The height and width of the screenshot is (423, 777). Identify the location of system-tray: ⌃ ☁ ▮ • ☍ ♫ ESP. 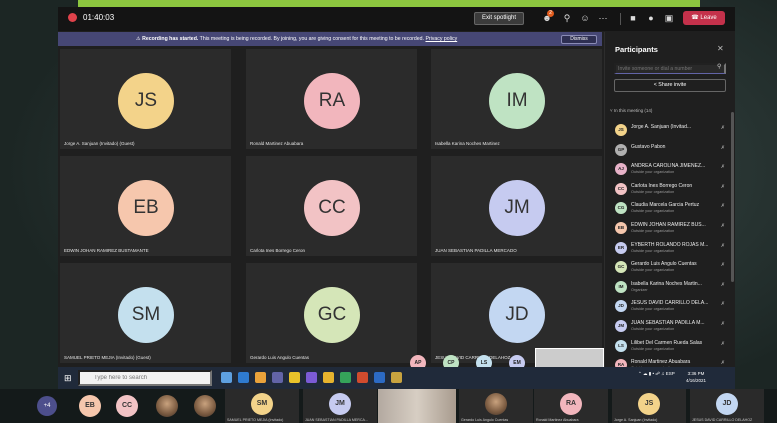
(656, 374).